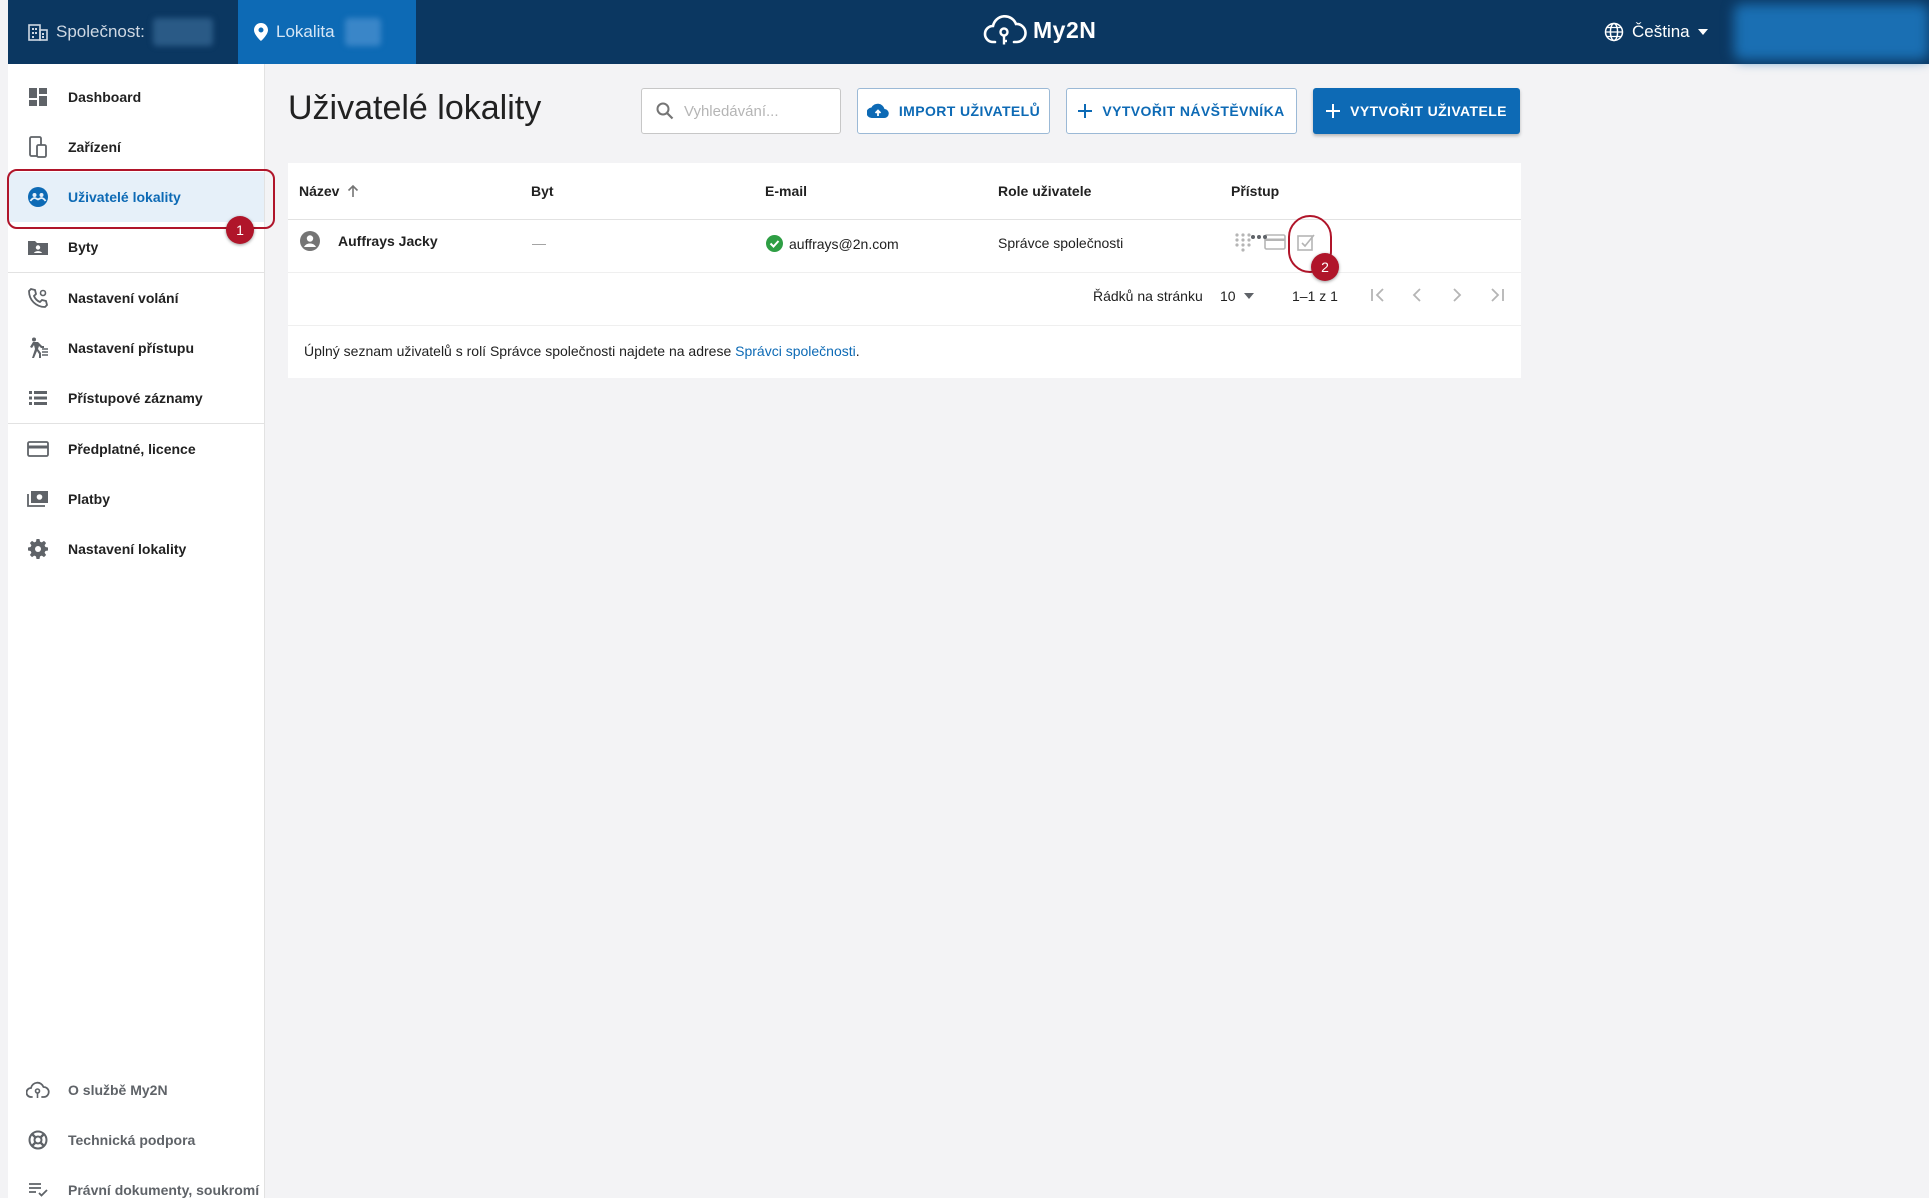 The image size is (1929, 1198). Describe the element at coordinates (105, 97) in the screenshot. I see `sidebar-item-label: Dashboard` at that location.